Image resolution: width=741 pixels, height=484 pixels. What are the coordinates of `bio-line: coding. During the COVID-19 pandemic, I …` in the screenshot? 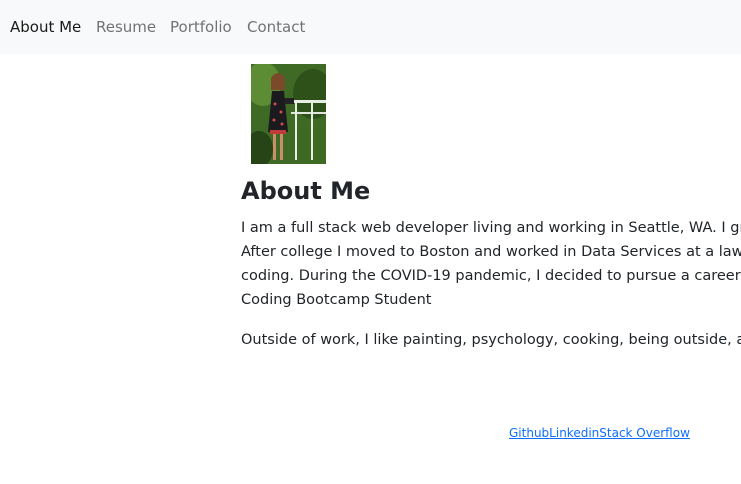 It's located at (491, 276).